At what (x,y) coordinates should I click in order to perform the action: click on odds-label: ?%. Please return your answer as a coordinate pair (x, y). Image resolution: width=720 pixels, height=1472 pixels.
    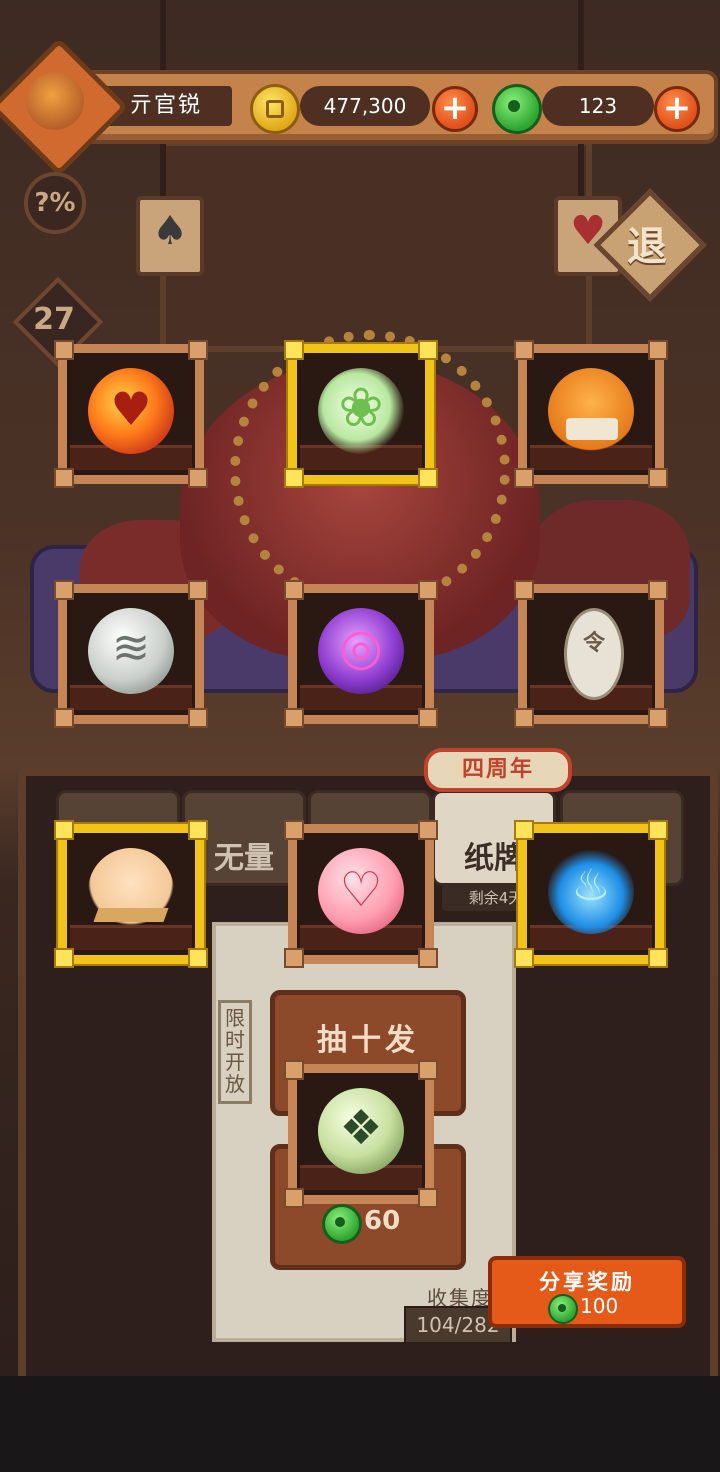
    Looking at the image, I should click on (55, 203).